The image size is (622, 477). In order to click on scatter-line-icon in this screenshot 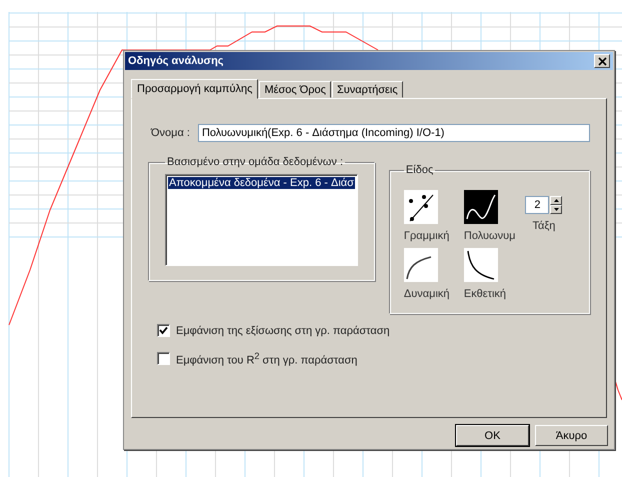, I will do `click(421, 208)`.